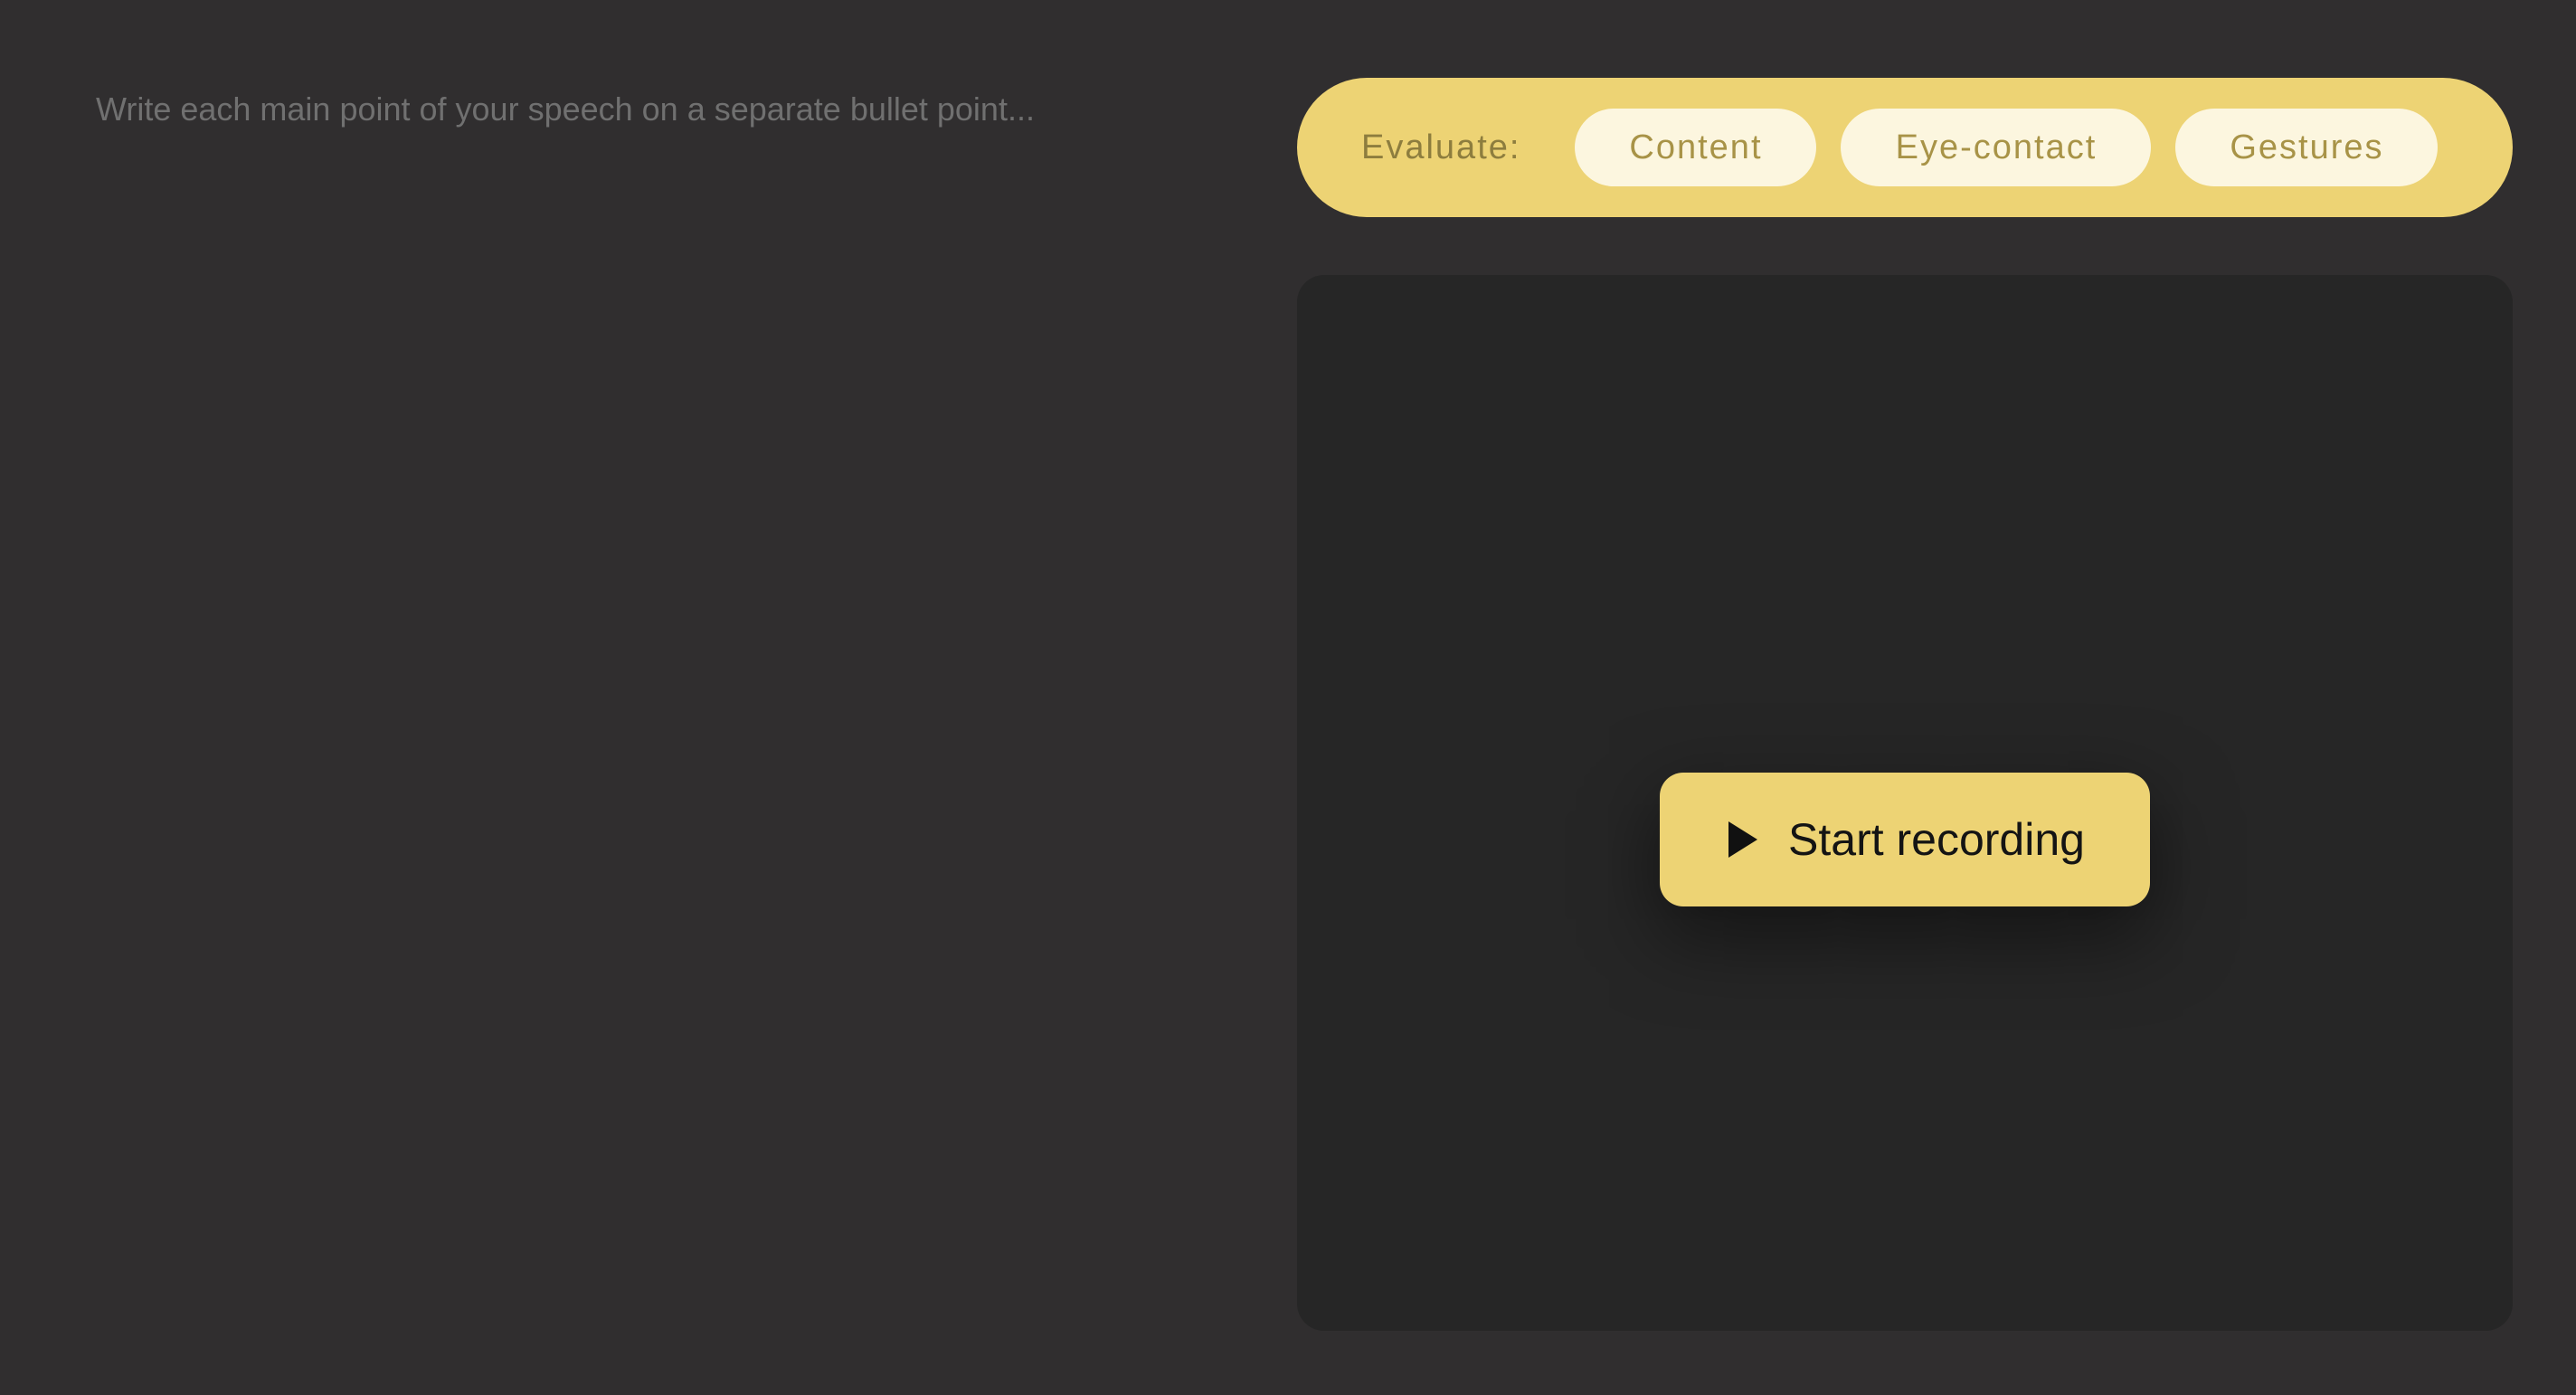  Describe the element at coordinates (1937, 839) in the screenshot. I see `start-recording-label: Start recording` at that location.